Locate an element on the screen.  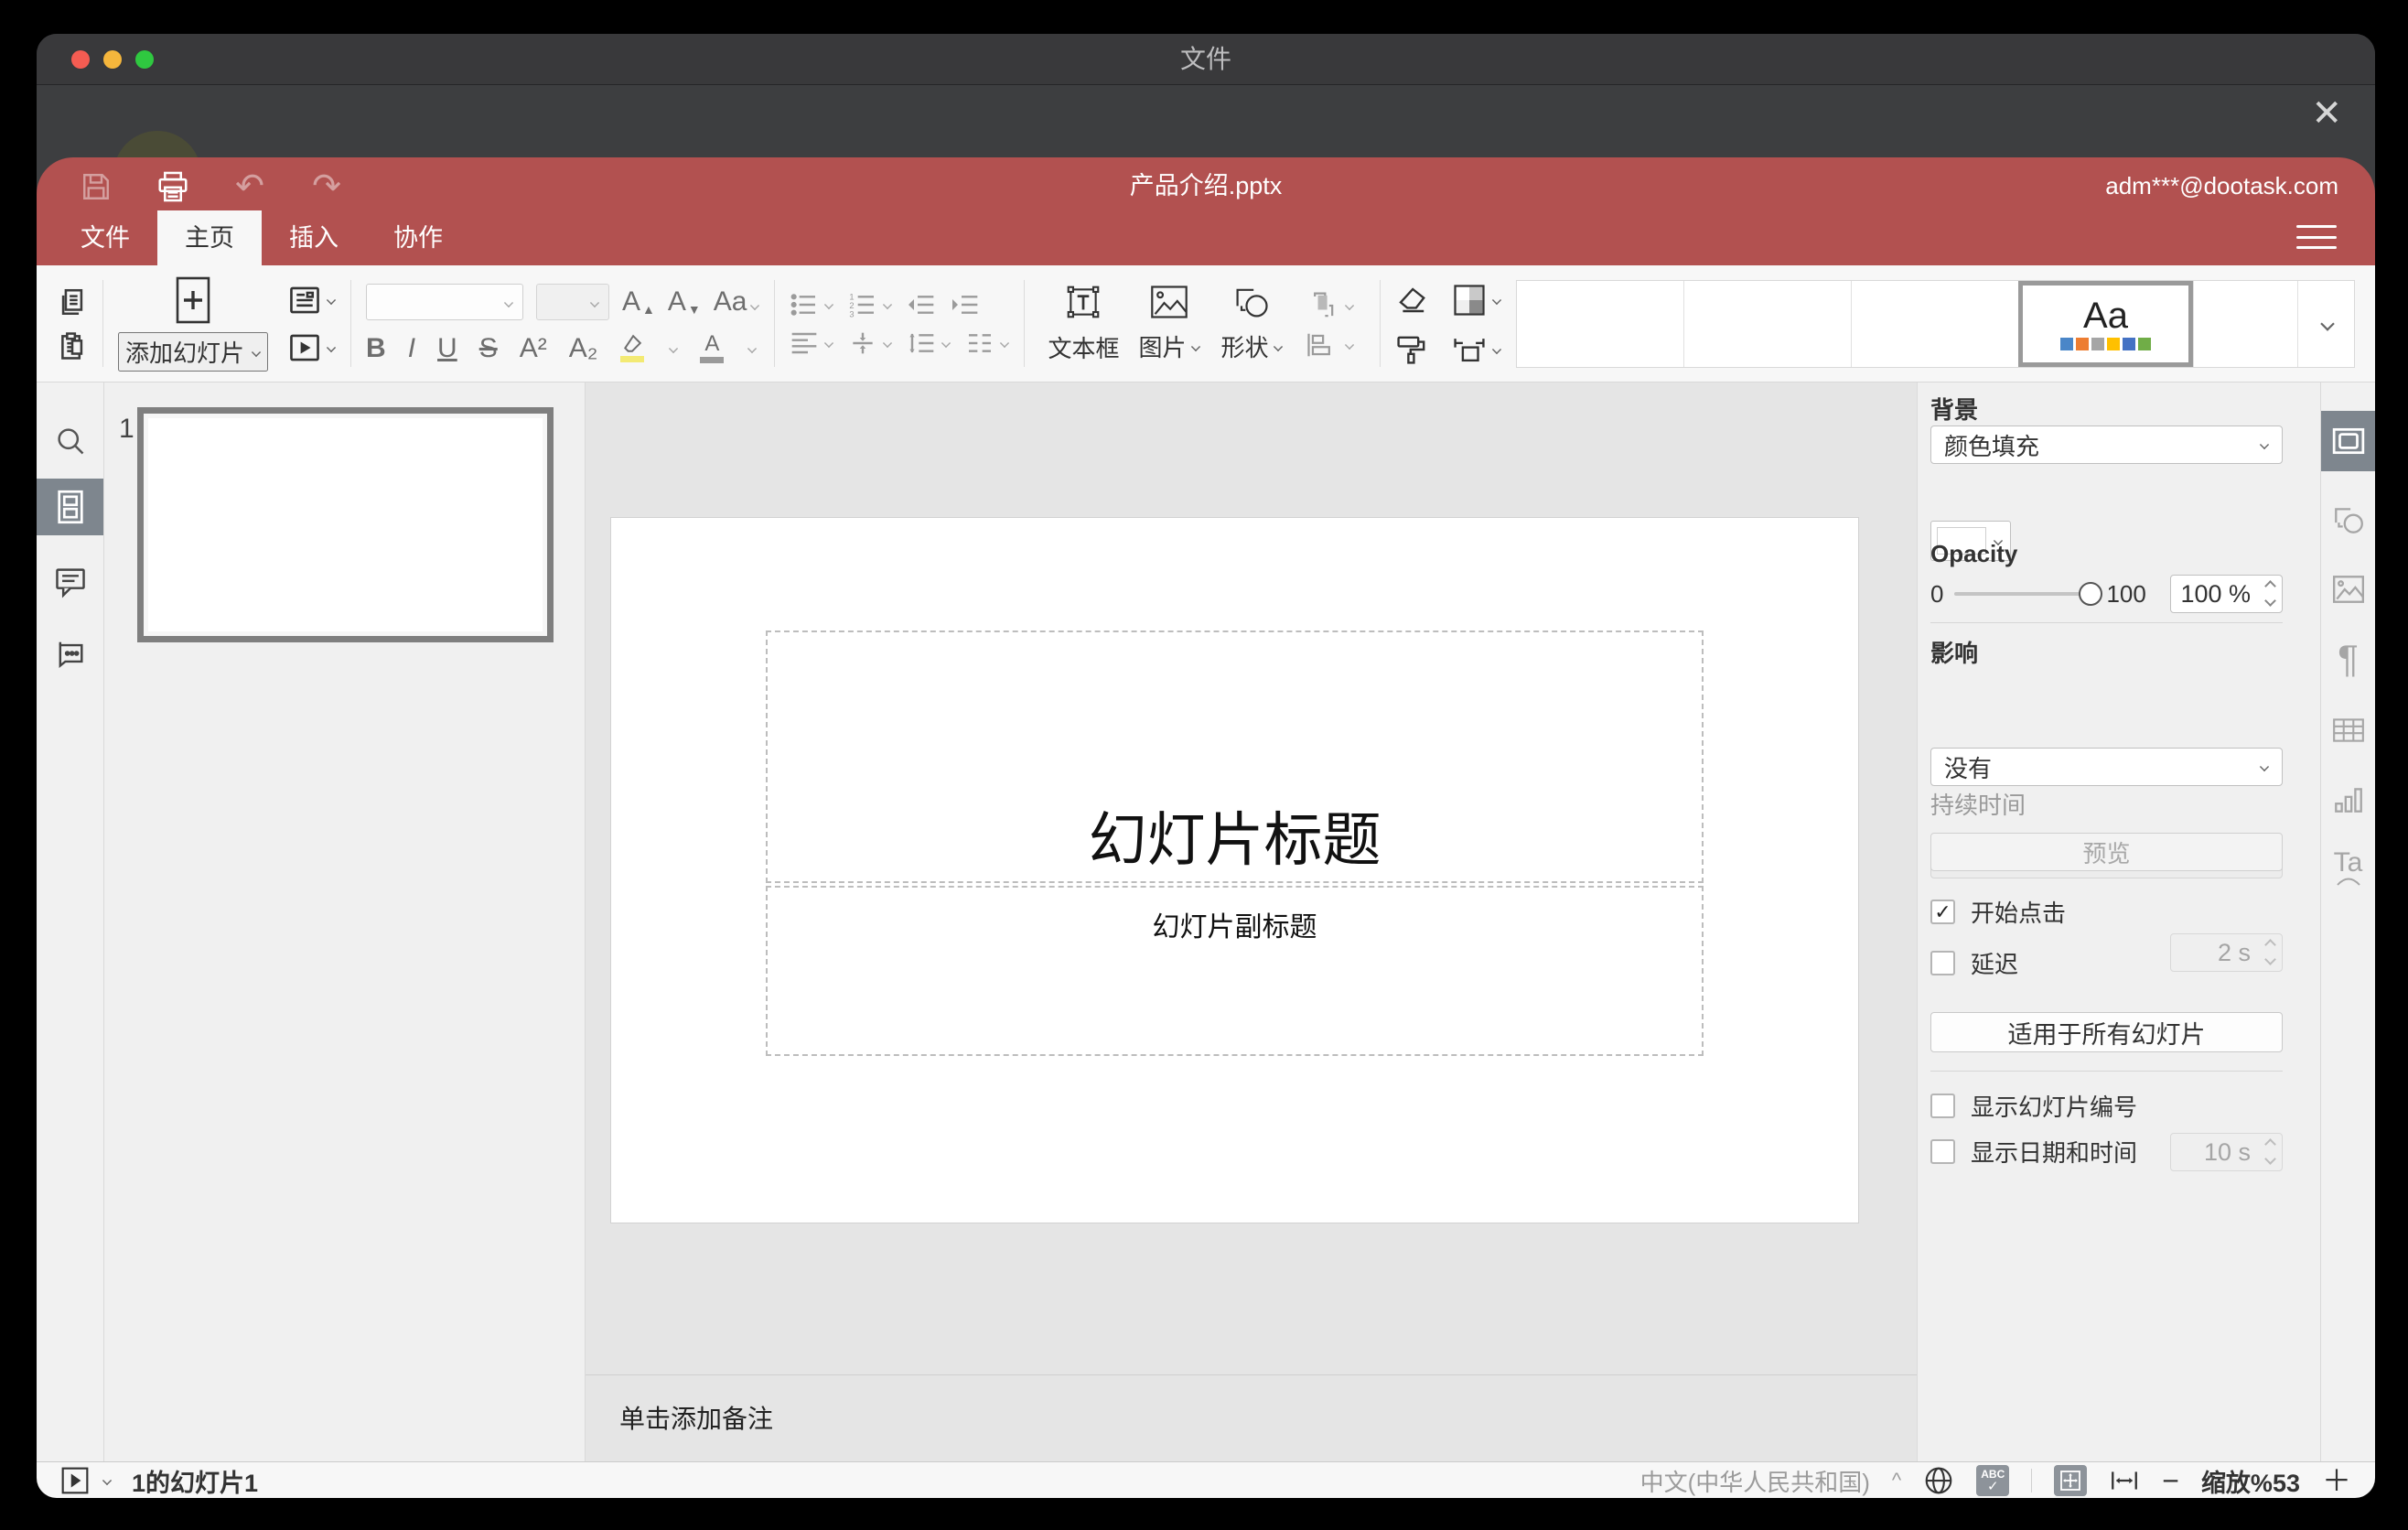
slide-theme-color-icon is located at coordinates (1477, 300).